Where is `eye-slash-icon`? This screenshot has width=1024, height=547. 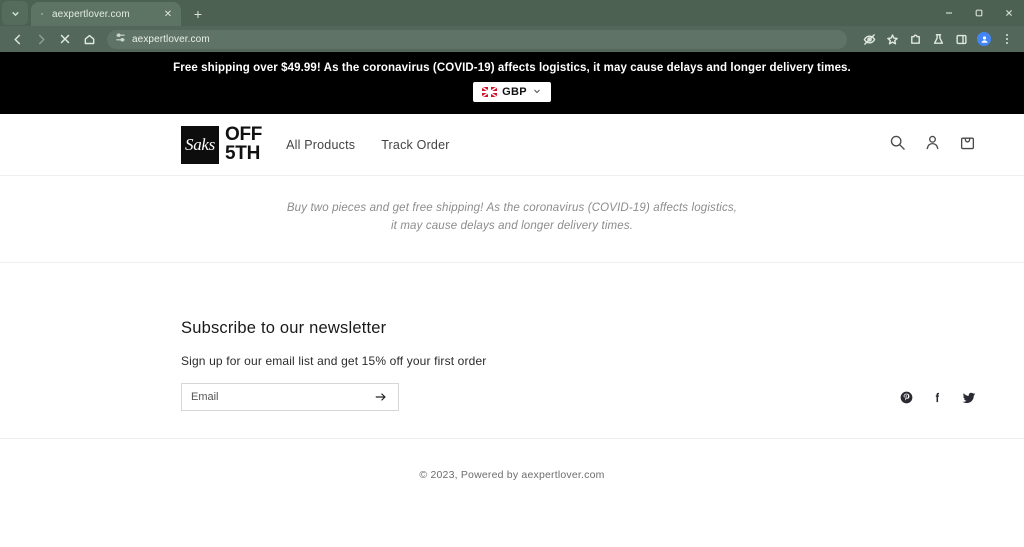
eye-slash-icon is located at coordinates (869, 39).